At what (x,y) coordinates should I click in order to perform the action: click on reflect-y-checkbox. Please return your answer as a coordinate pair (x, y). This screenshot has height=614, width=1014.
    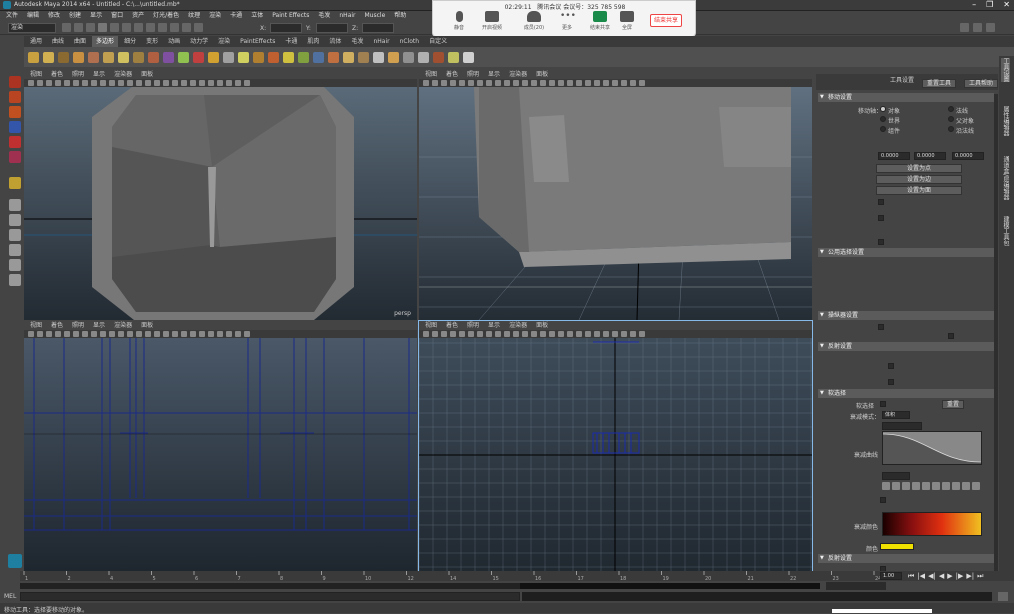
    Looking at the image, I should click on (891, 382).